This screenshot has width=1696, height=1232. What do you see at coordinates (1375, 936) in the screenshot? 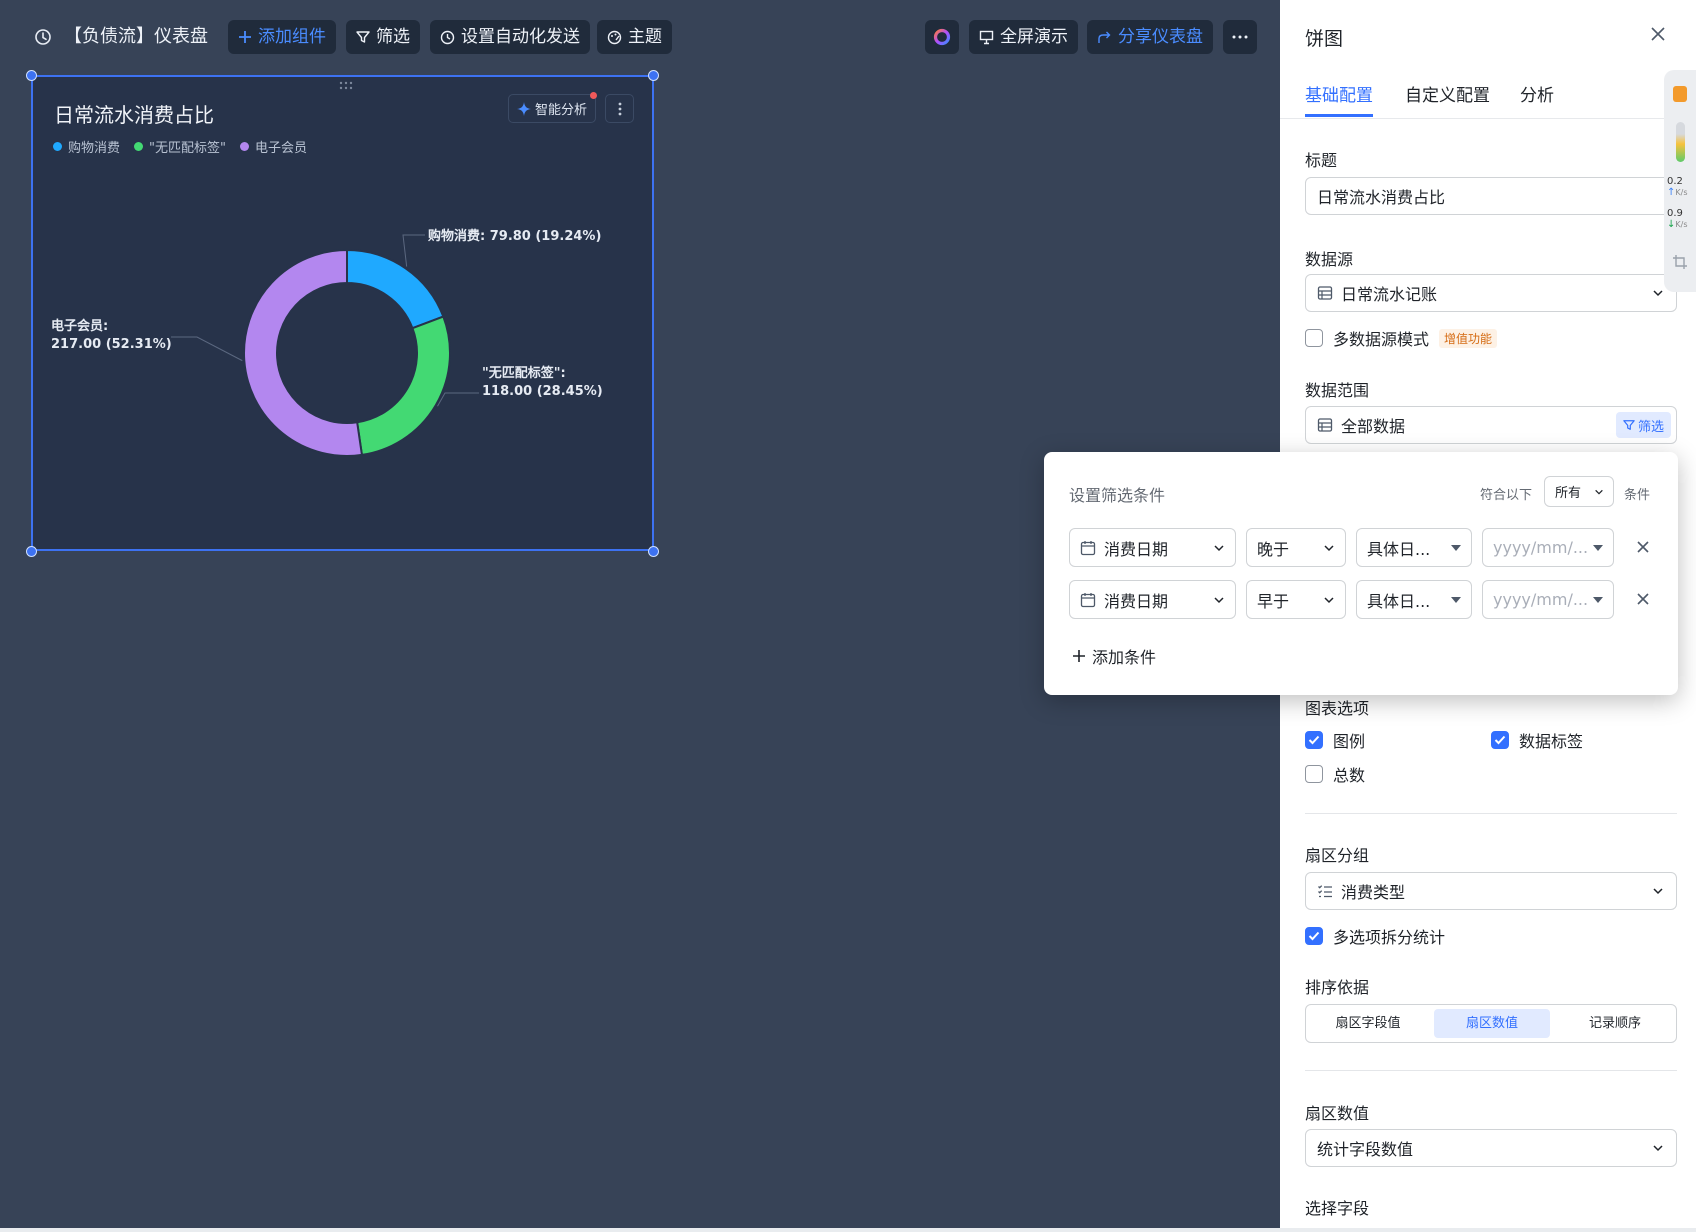
I see `multi-split-checkbox: 多选项拆分统计` at bounding box center [1375, 936].